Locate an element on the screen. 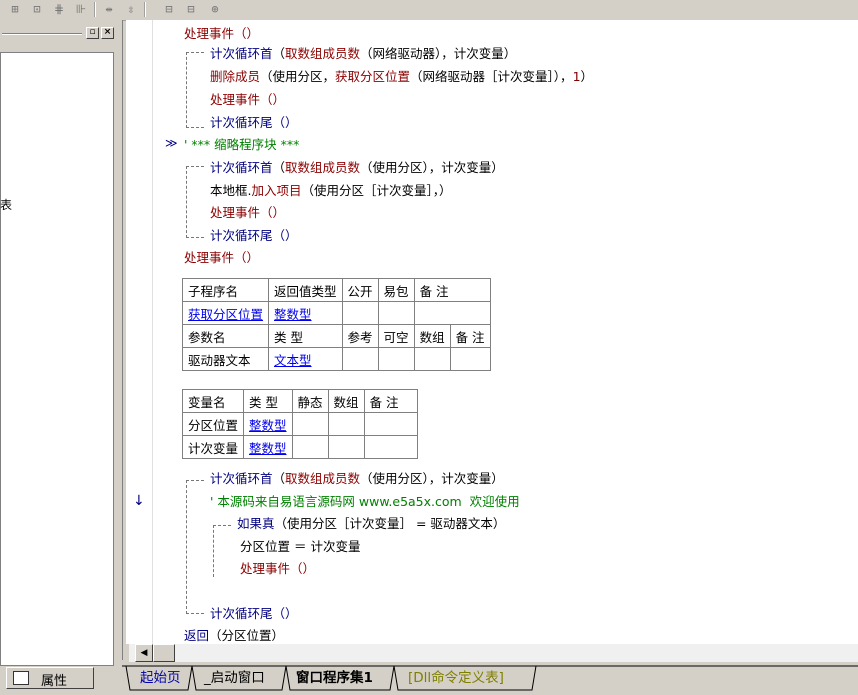 The height and width of the screenshot is (695, 858). left-panel: ▫ × 表 is located at coordinates (61, 343).